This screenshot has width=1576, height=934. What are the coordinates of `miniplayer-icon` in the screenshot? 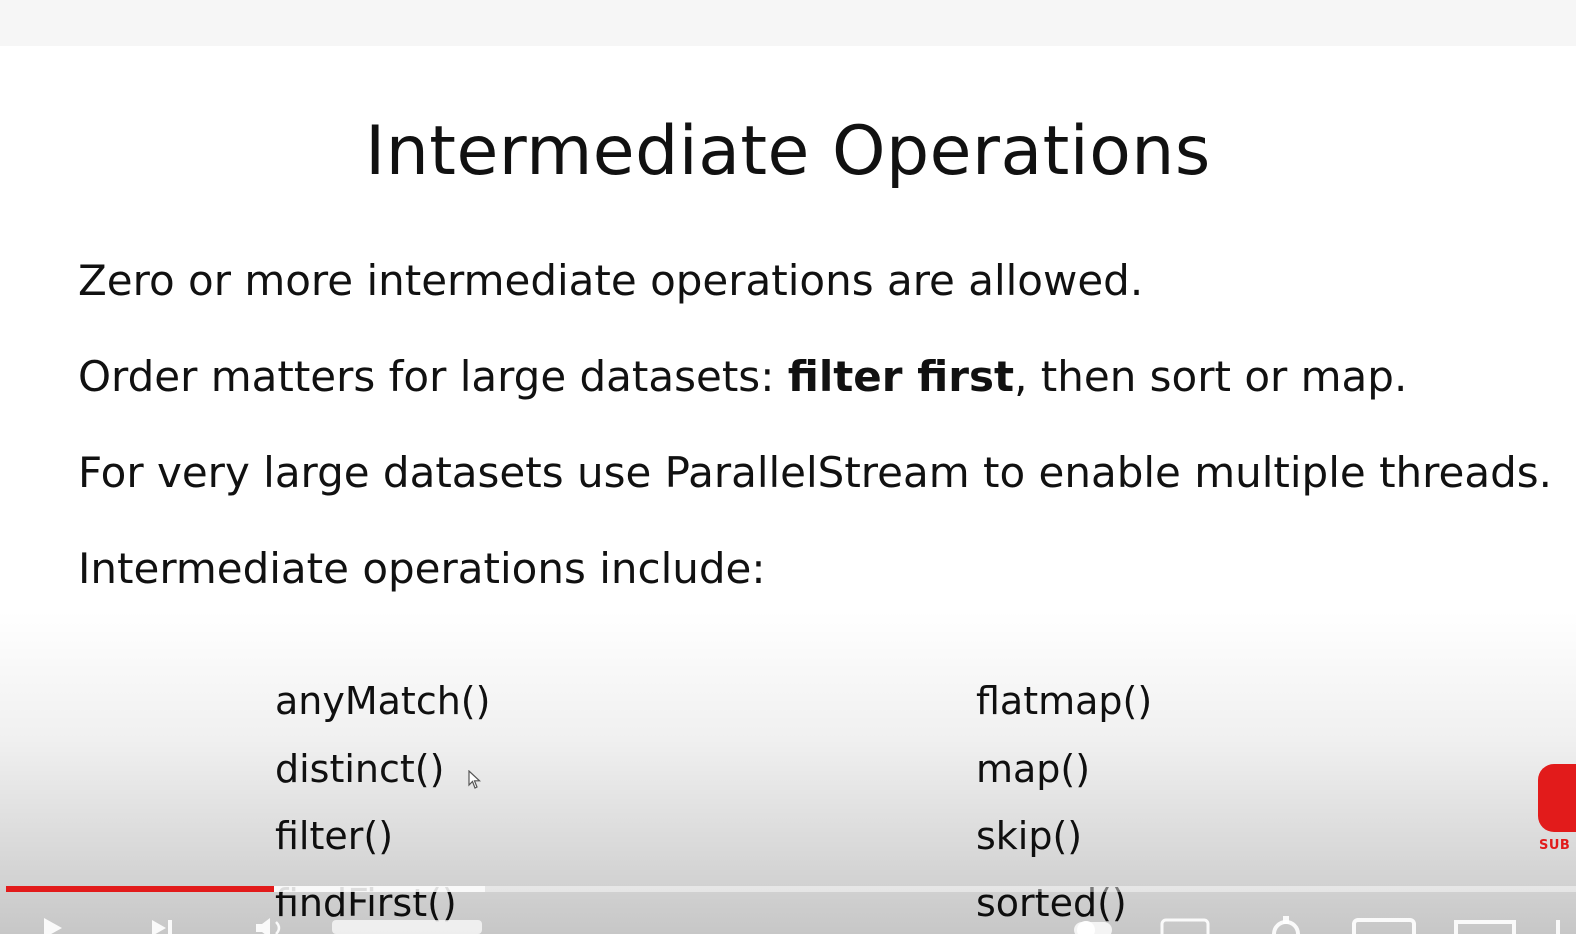 It's located at (1385, 925).